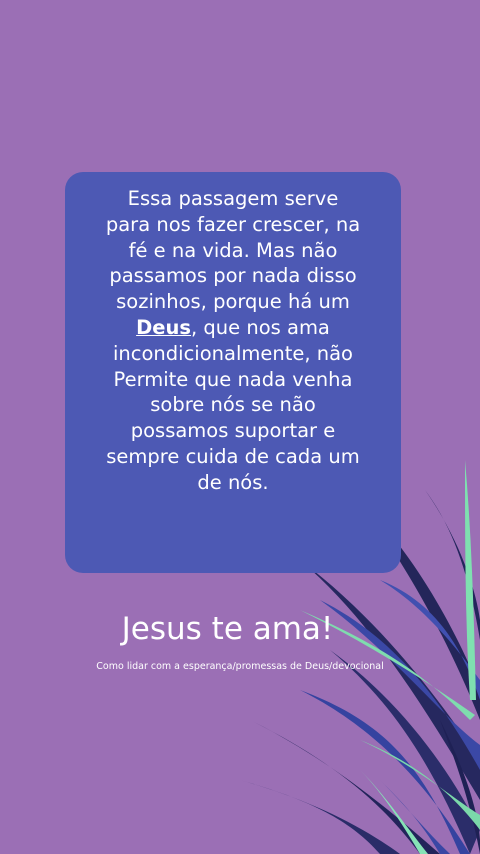 Image resolution: width=480 pixels, height=854 pixels. What do you see at coordinates (233, 198) in the screenshot?
I see `card-text-line: Essa passagem serve` at bounding box center [233, 198].